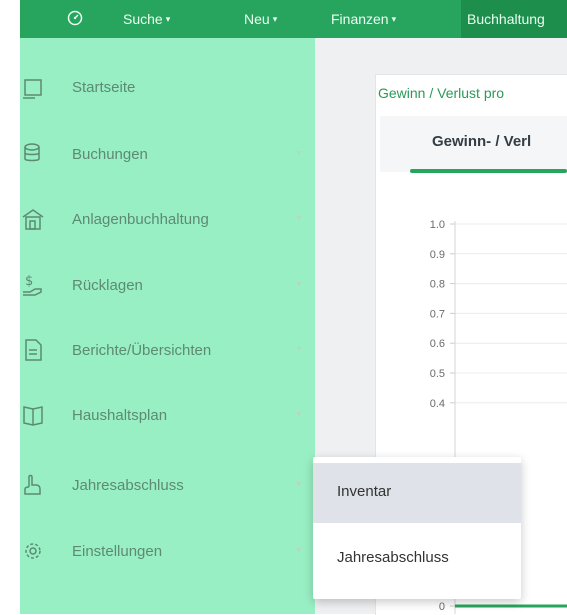 This screenshot has width=567, height=615. Describe the element at coordinates (33, 350) in the screenshot. I see `report-icon` at that location.